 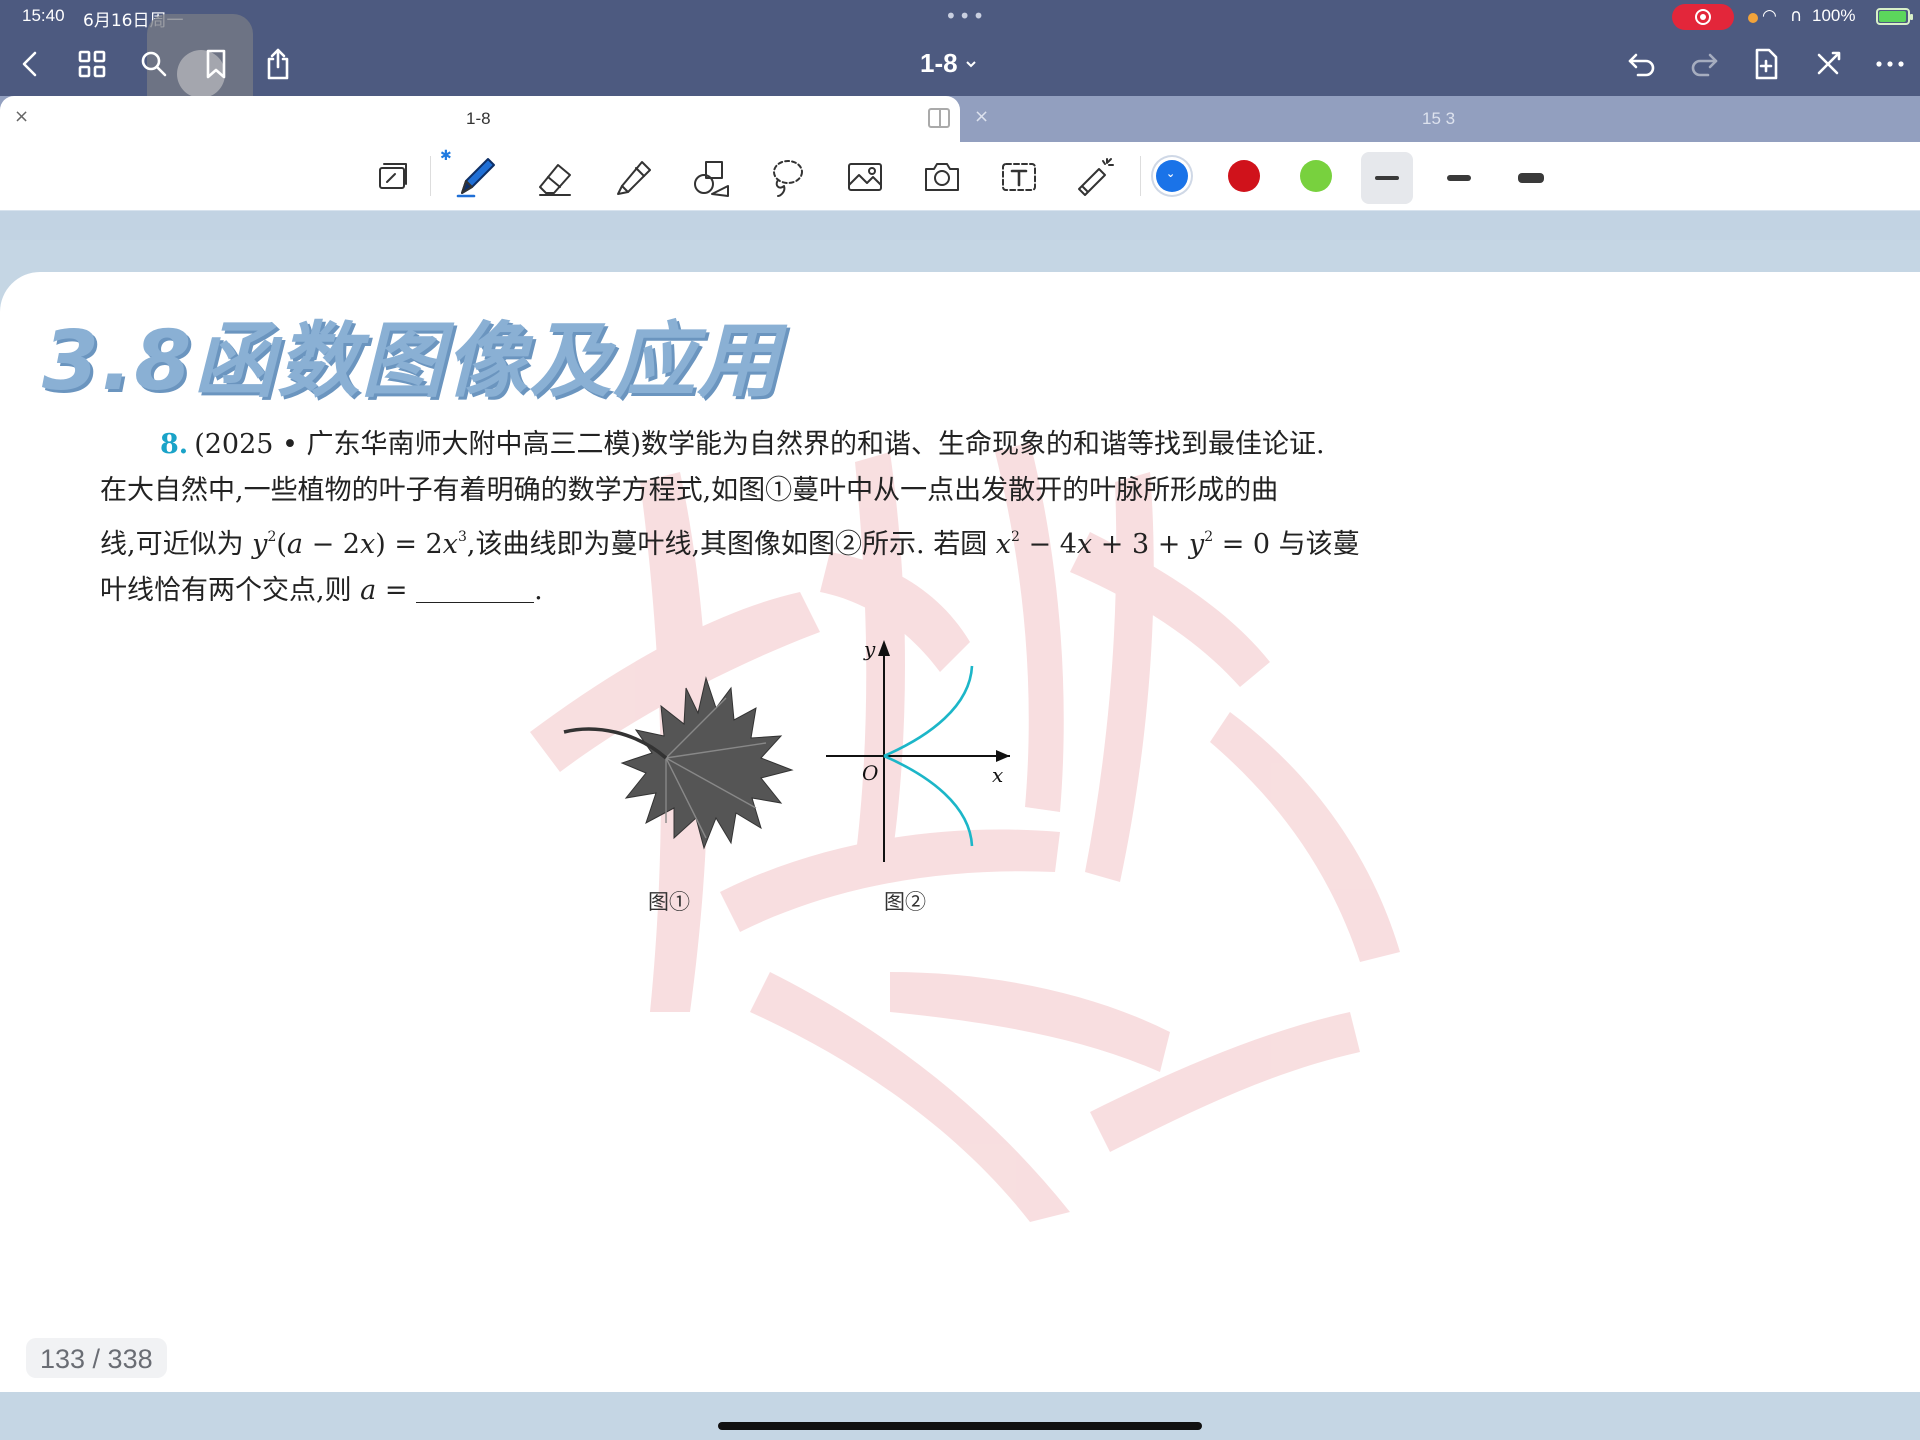 I want to click on laser-pointer-icon, so click(x=1095, y=177).